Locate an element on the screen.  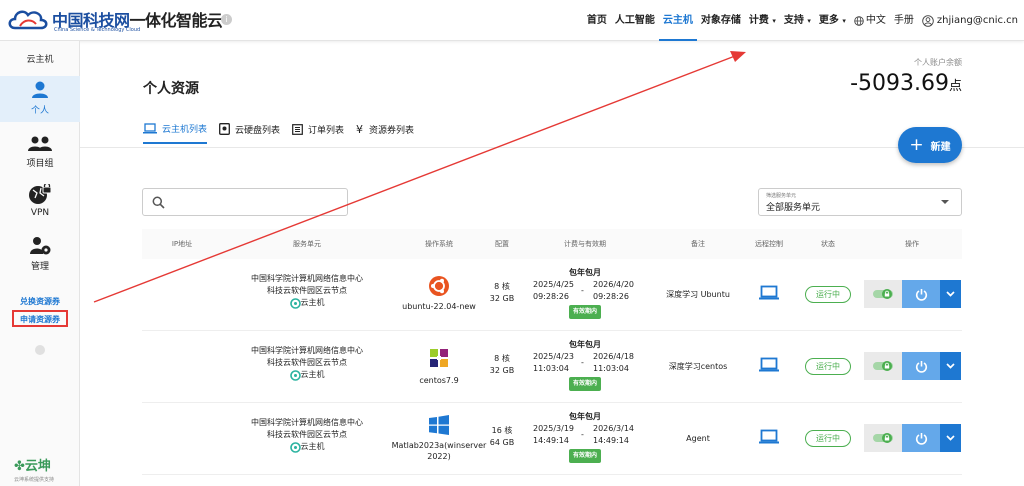
col-os: 操作系统 is located at coordinates (439, 244).